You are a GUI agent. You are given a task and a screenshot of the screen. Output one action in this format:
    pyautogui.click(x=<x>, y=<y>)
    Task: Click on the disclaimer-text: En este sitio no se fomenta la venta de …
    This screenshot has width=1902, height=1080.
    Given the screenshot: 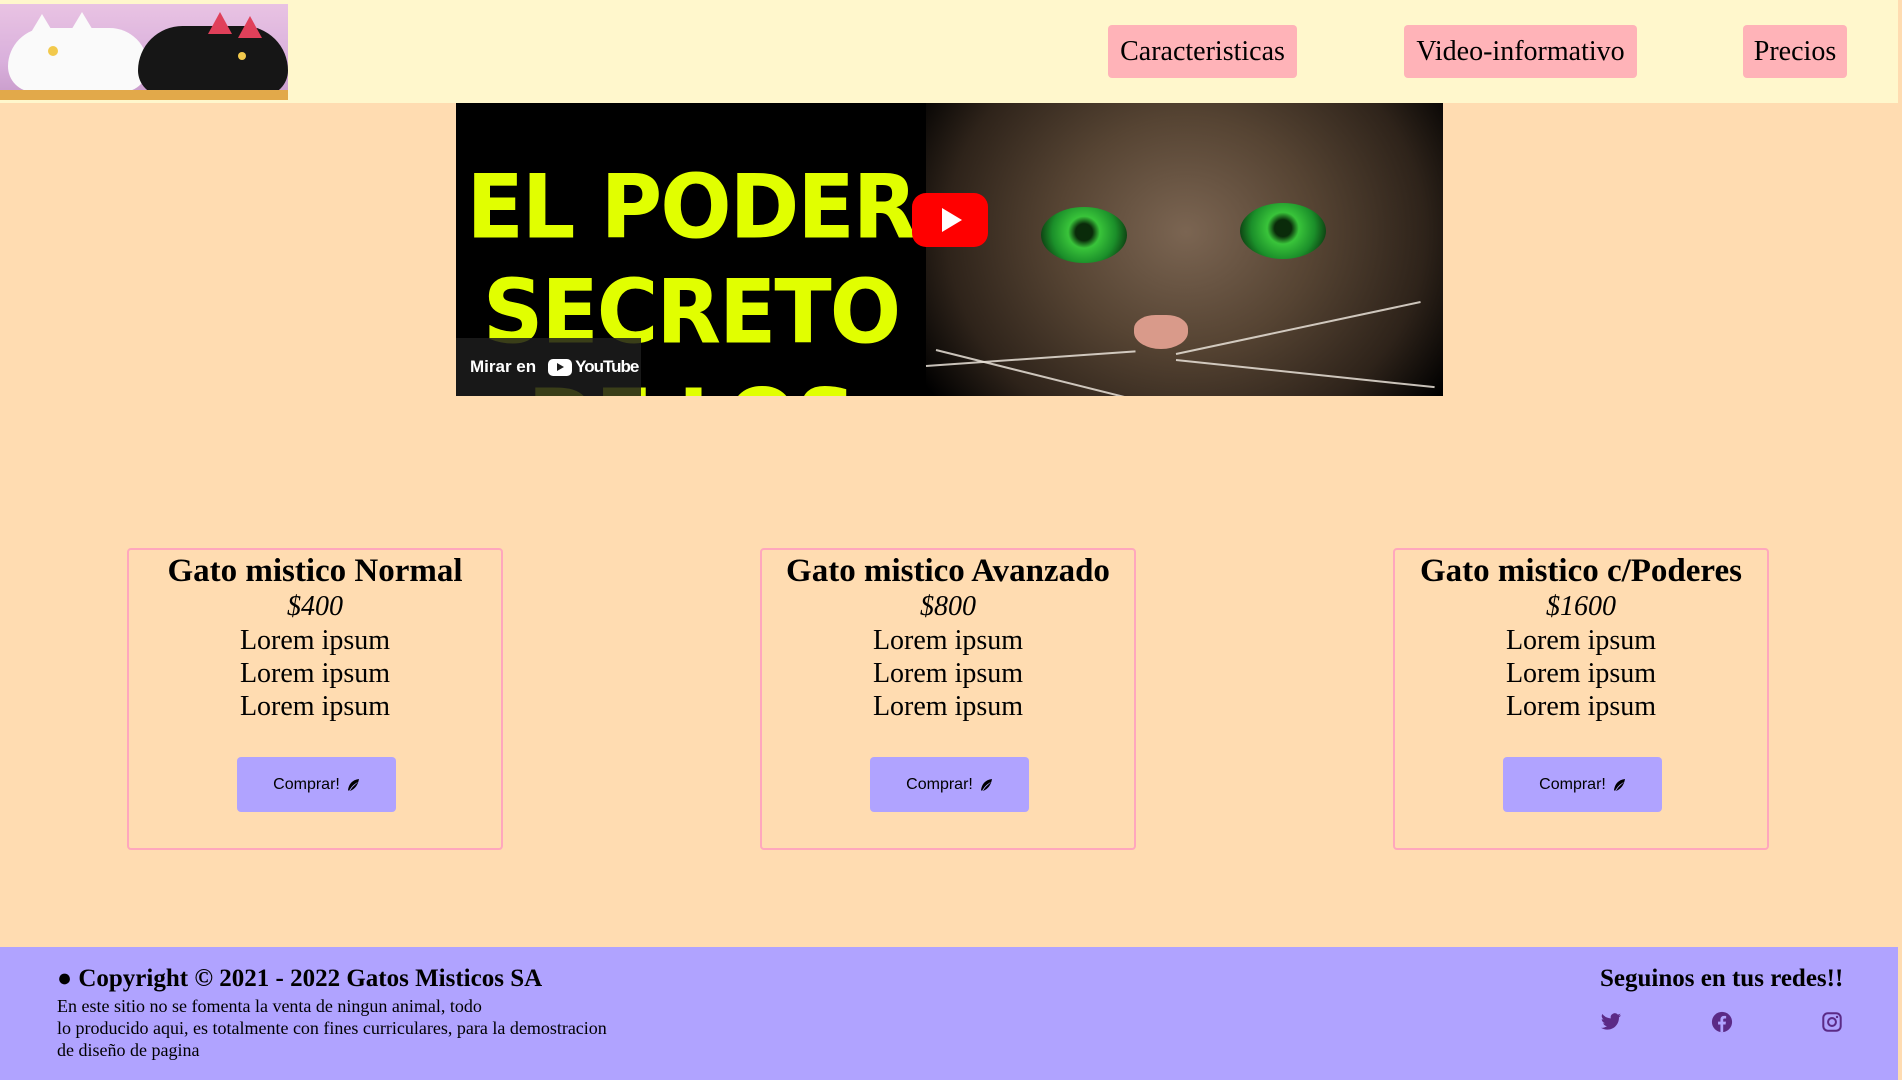 What is the action you would take?
    pyautogui.click(x=357, y=1028)
    